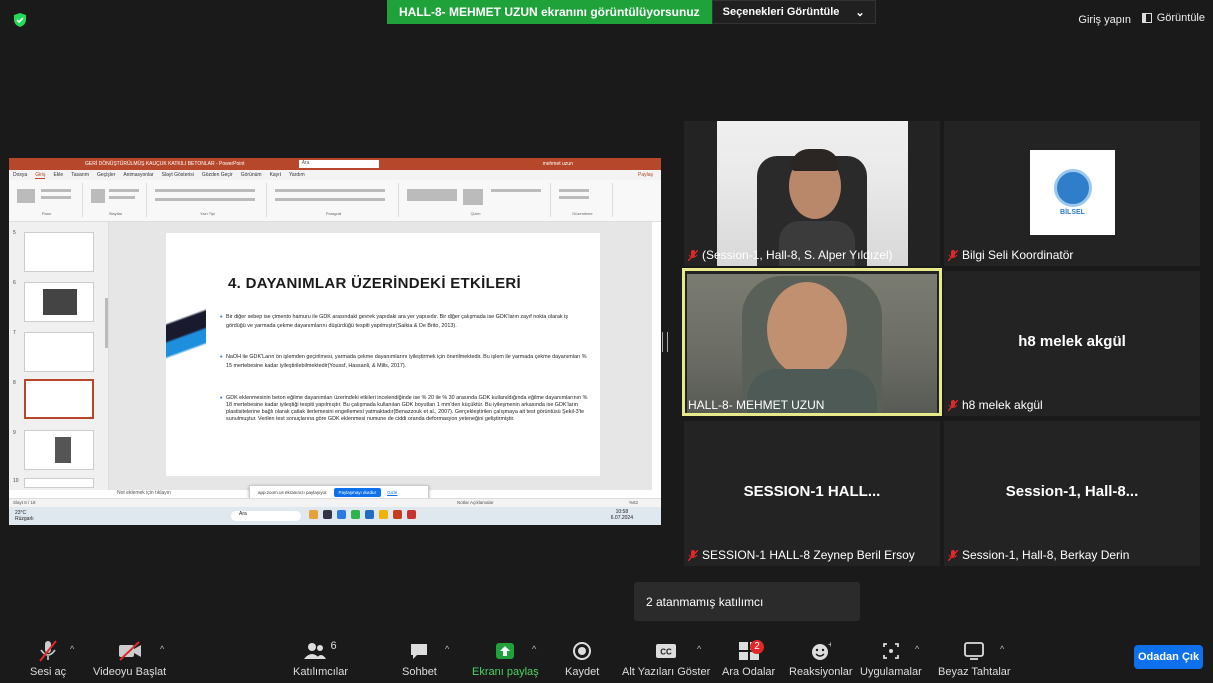 Image resolution: width=1213 pixels, height=683 pixels. I want to click on powerpoint-search: Ara, so click(338, 164).